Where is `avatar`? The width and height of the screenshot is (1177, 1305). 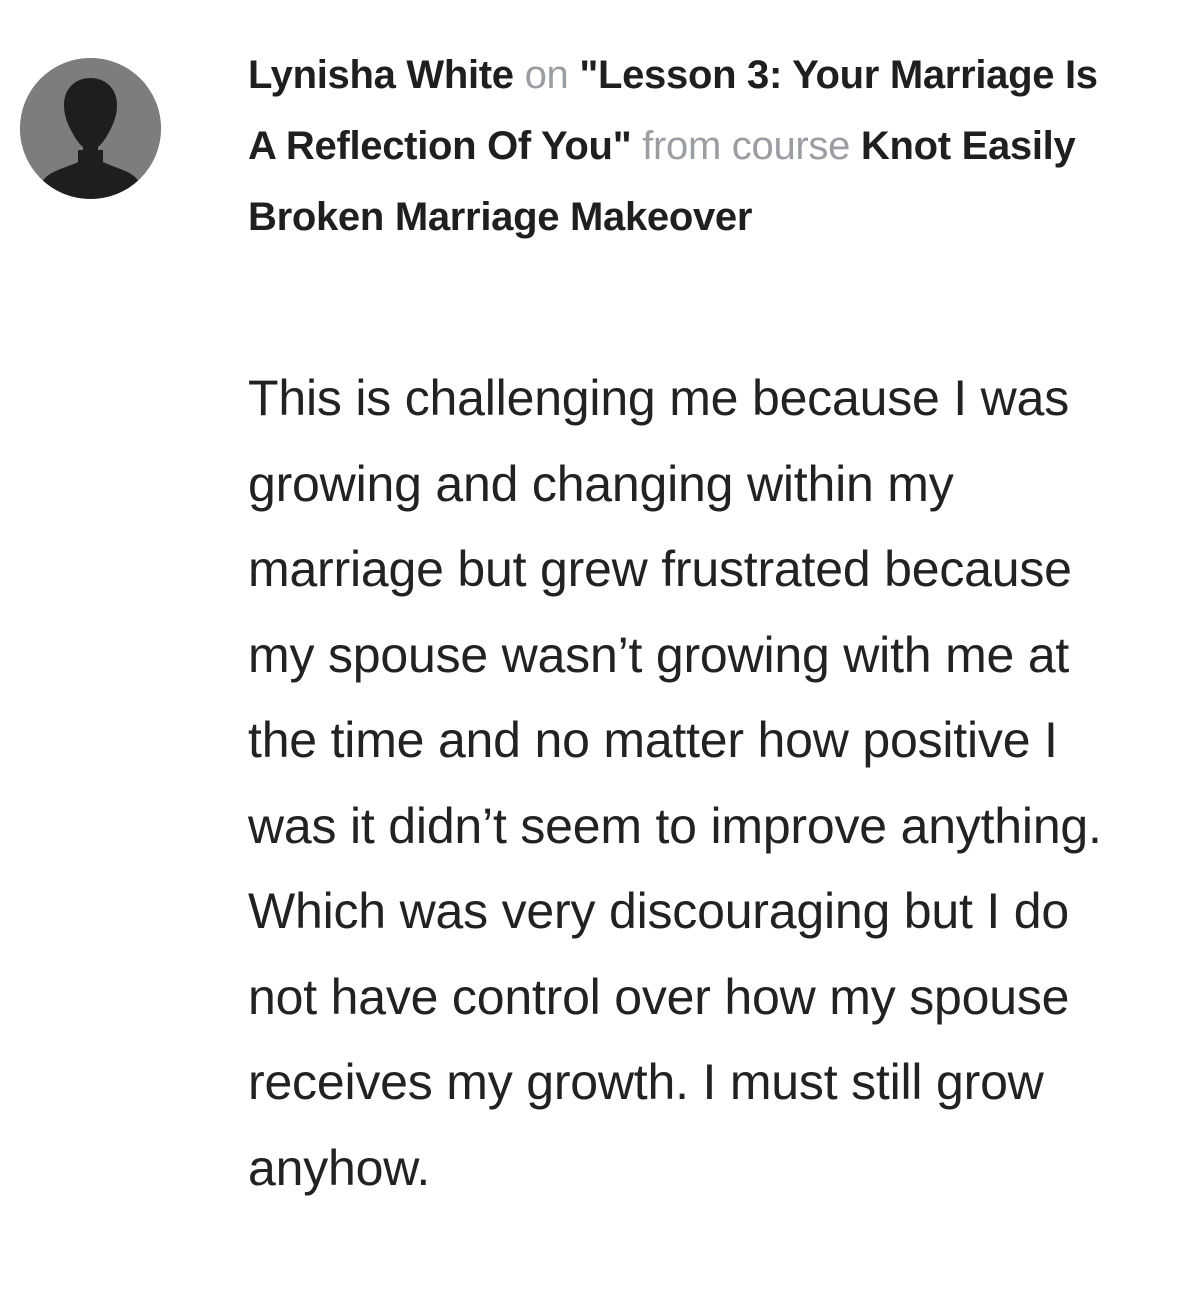 avatar is located at coordinates (90, 128).